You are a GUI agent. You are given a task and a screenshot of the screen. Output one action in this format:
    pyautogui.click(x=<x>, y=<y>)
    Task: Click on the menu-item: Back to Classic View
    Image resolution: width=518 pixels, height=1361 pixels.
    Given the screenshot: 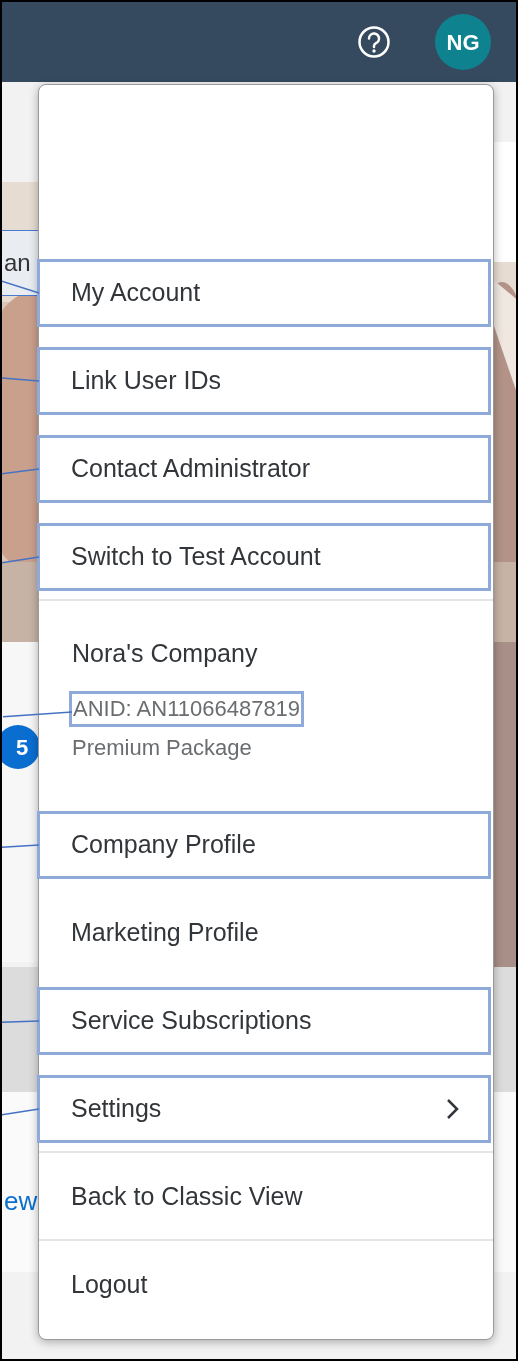 What is the action you would take?
    pyautogui.click(x=264, y=1197)
    